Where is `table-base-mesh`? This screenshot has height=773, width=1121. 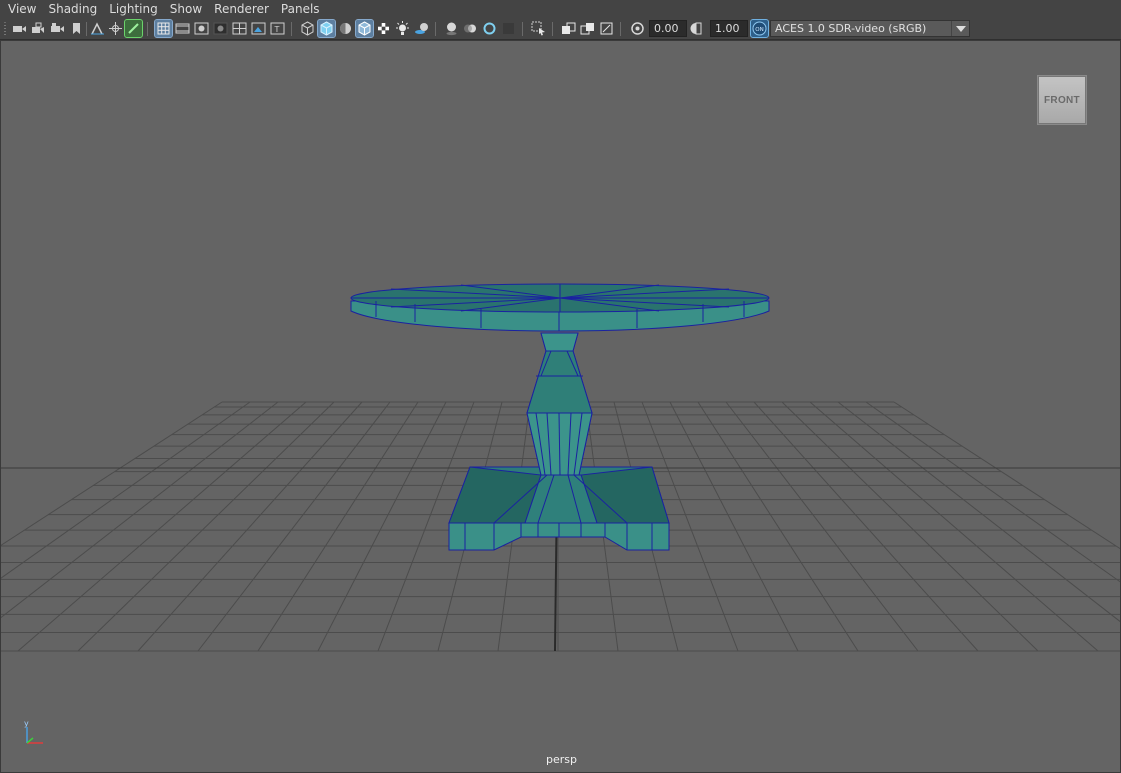
table-base-mesh is located at coordinates (559, 508).